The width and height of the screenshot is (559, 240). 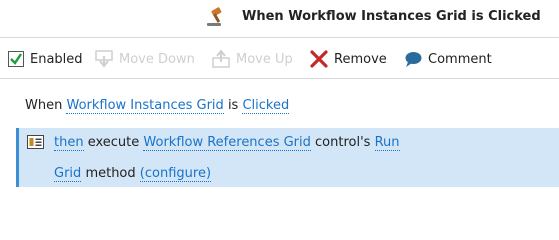 What do you see at coordinates (157, 59) in the screenshot?
I see `move-down-label: Move Down` at bounding box center [157, 59].